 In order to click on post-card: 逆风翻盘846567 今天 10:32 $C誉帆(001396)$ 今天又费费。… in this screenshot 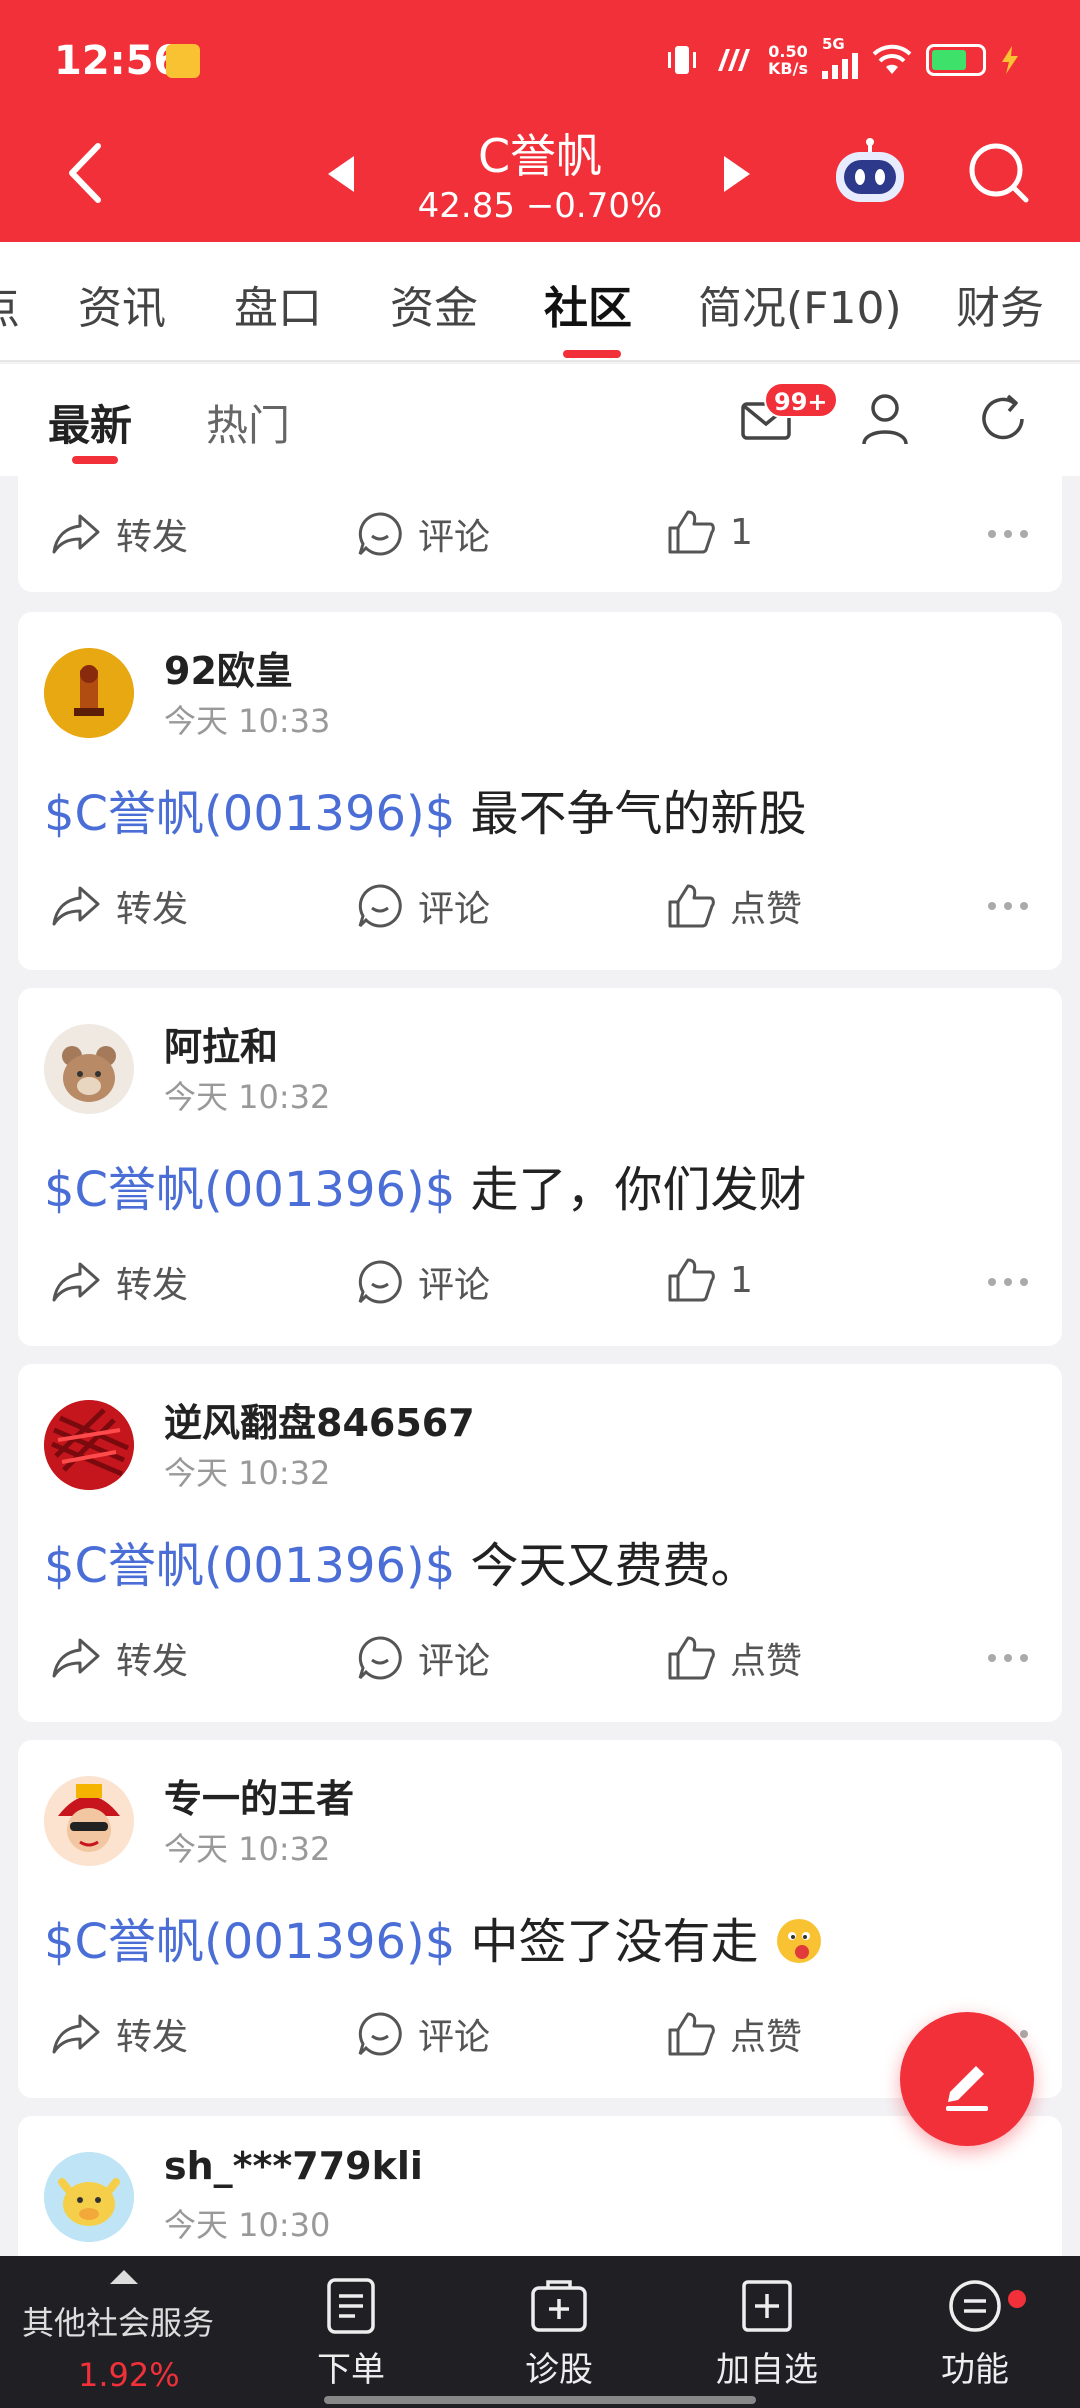, I will do `click(540, 1543)`.